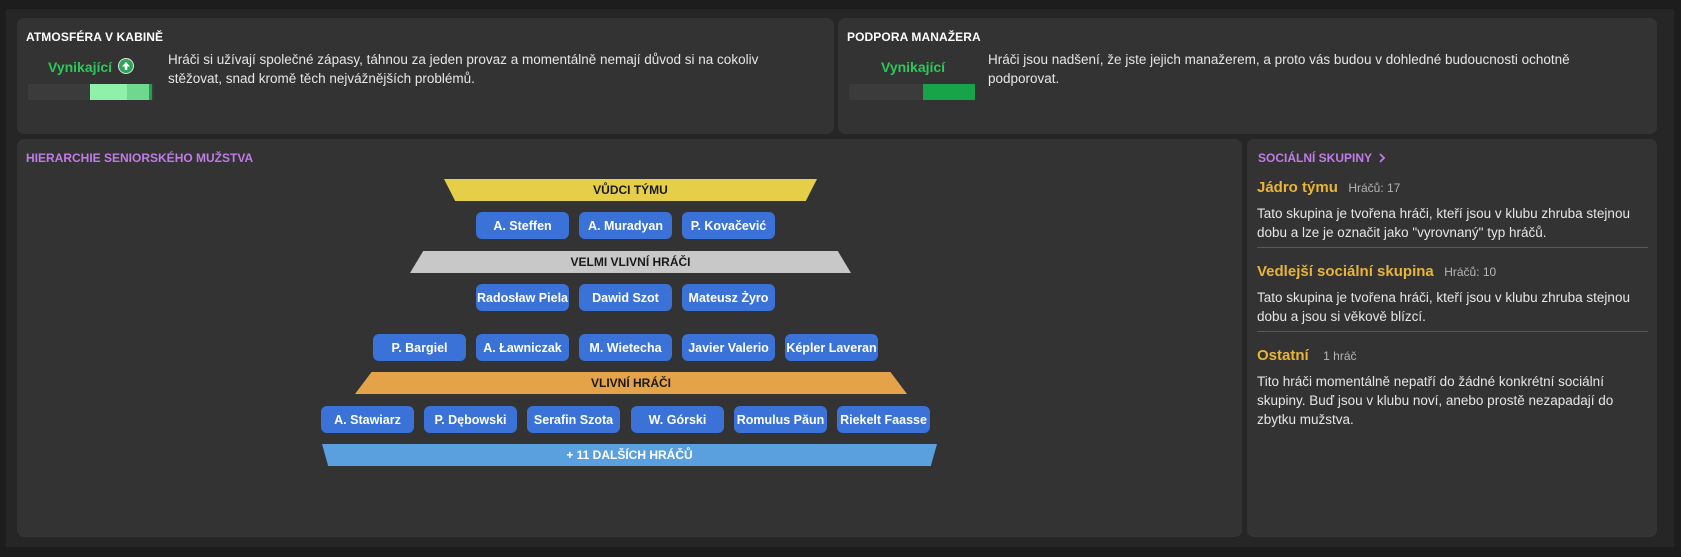 The width and height of the screenshot is (1681, 557). Describe the element at coordinates (625, 347) in the screenshot. I see `player-pill: M. Wietecha` at that location.